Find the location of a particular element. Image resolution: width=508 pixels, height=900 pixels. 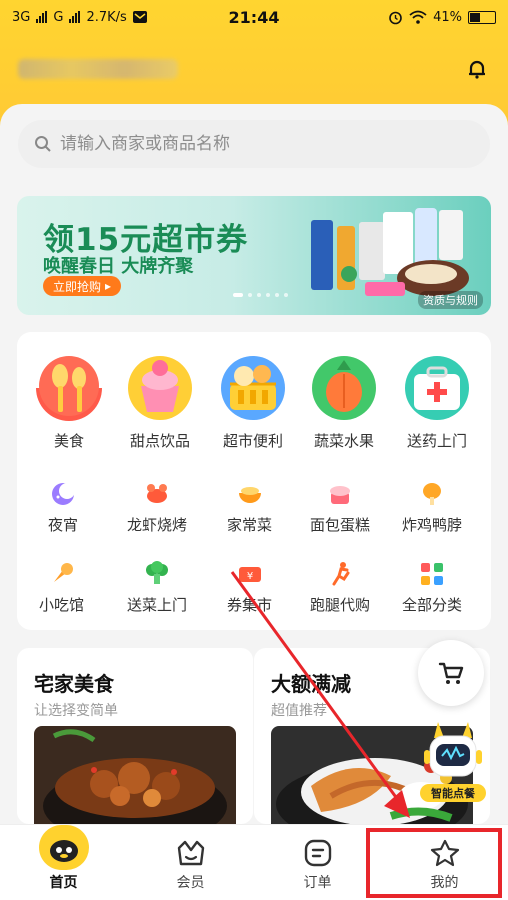

nav-label: 会员 is located at coordinates (190, 883).